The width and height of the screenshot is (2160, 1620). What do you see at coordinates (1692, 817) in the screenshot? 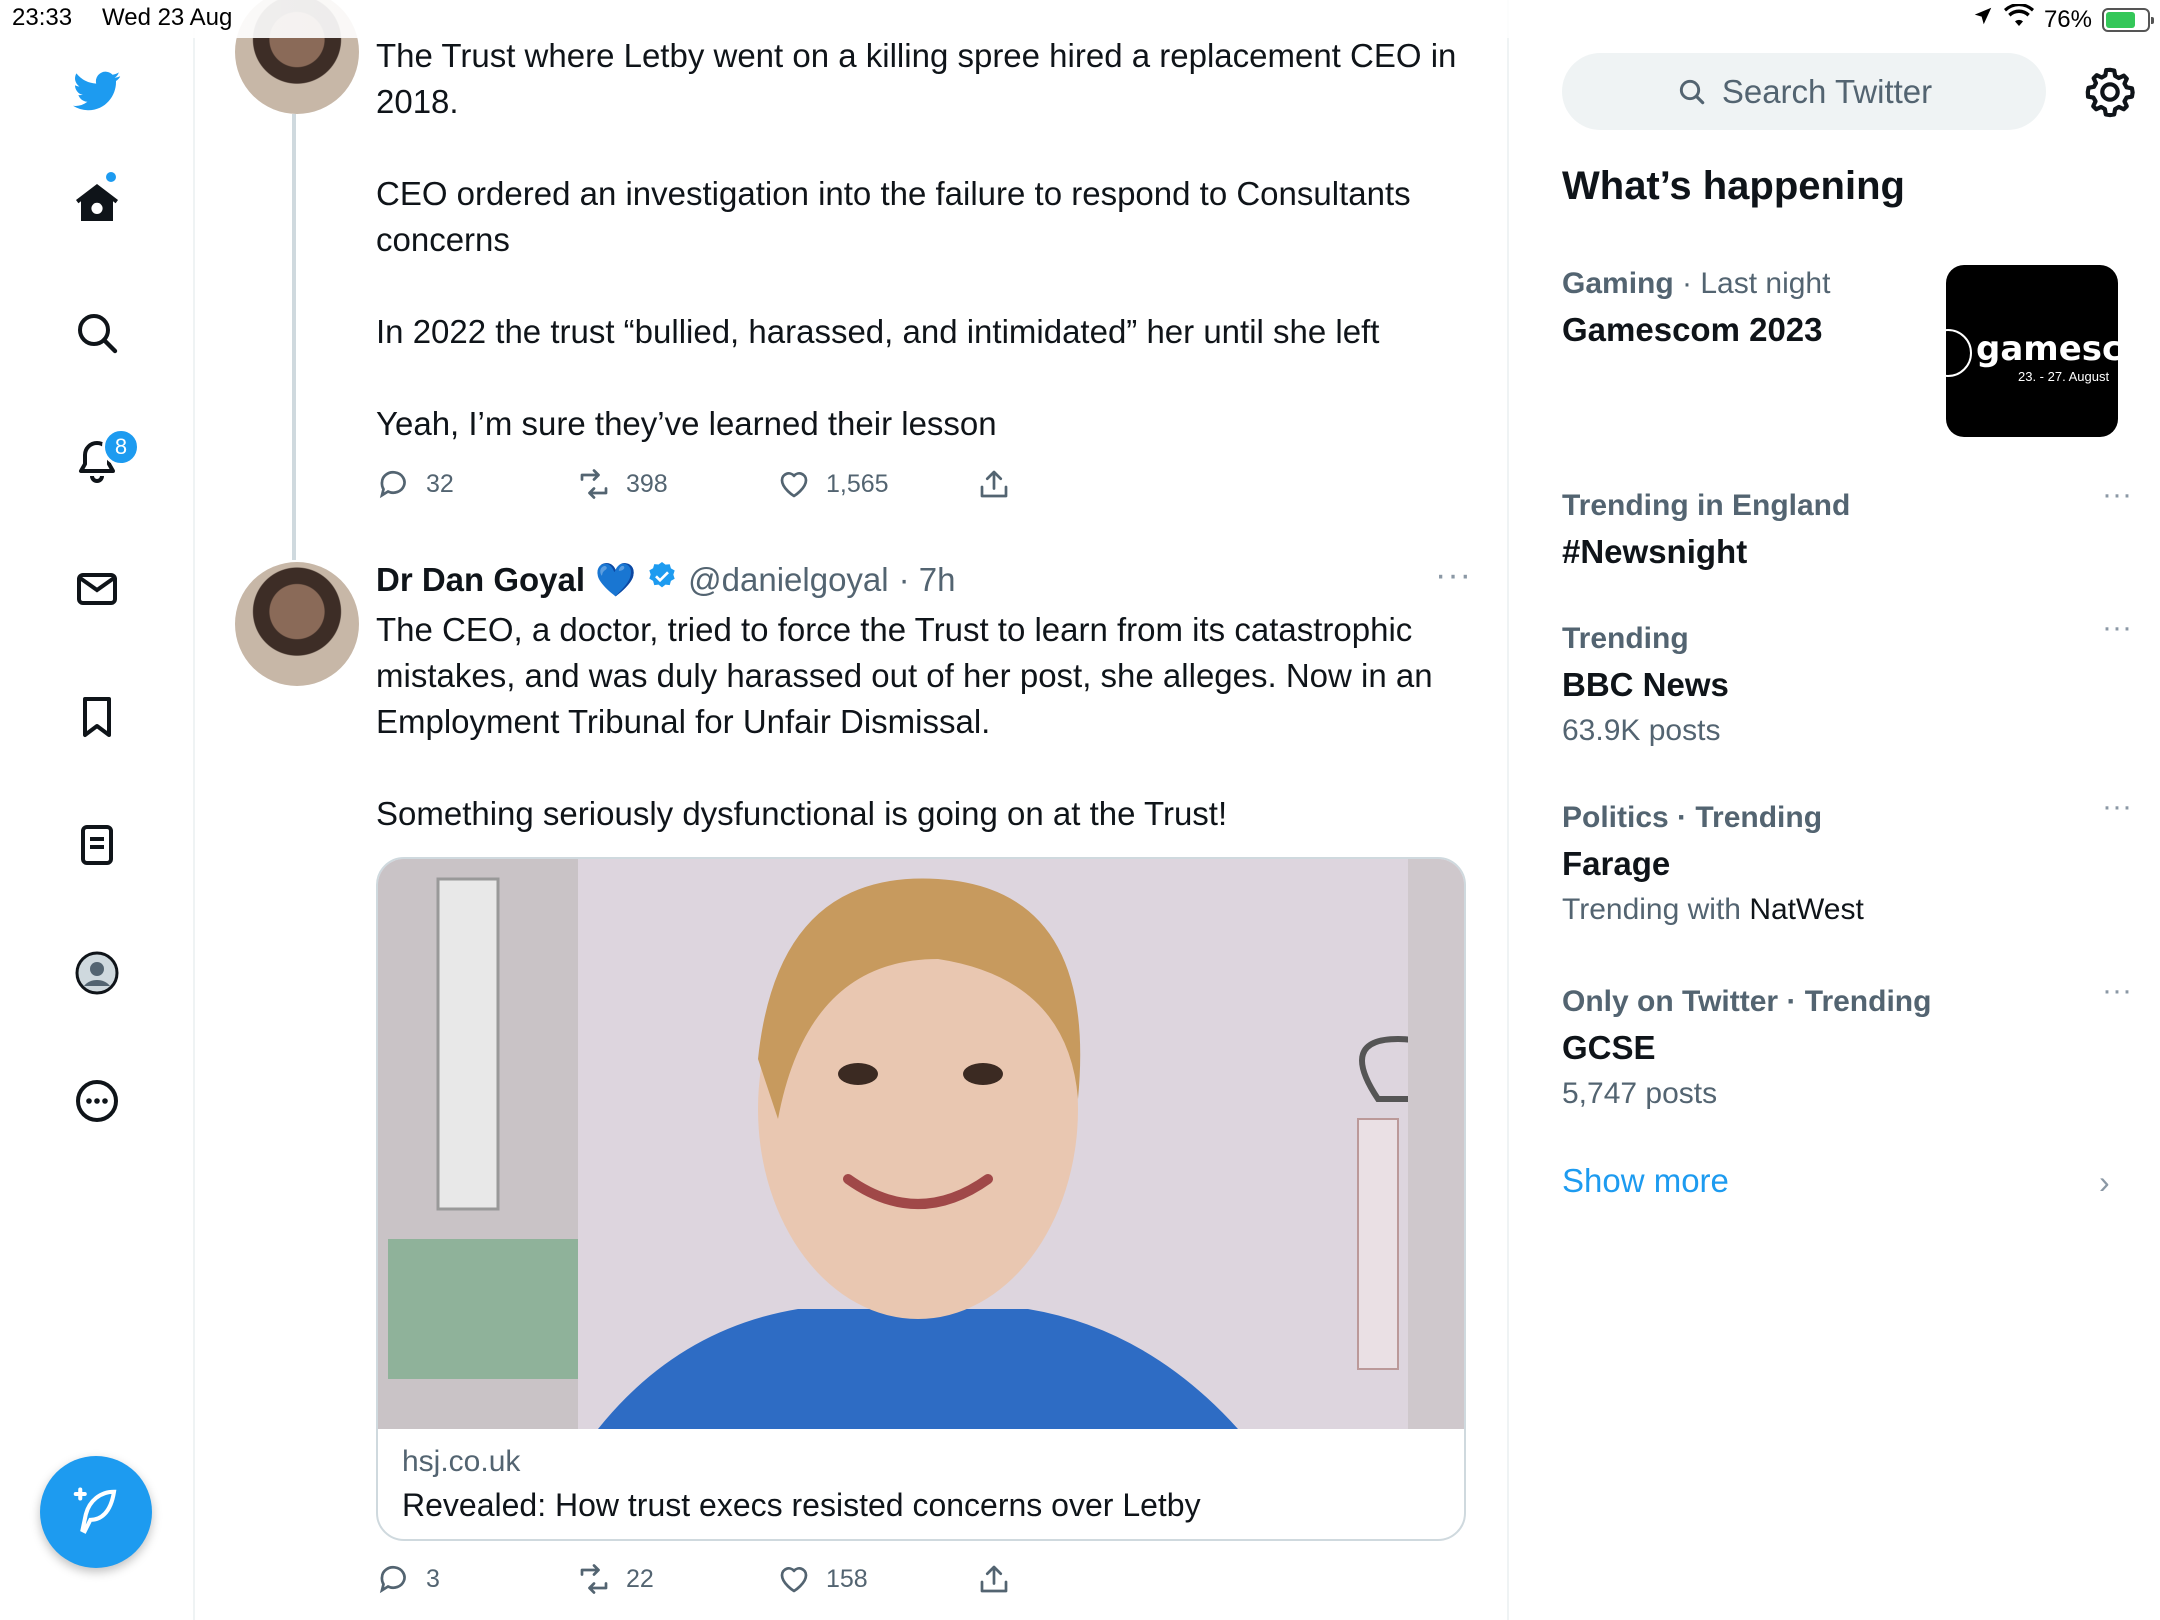
I see `trend-meta: Politics · Trending` at bounding box center [1692, 817].